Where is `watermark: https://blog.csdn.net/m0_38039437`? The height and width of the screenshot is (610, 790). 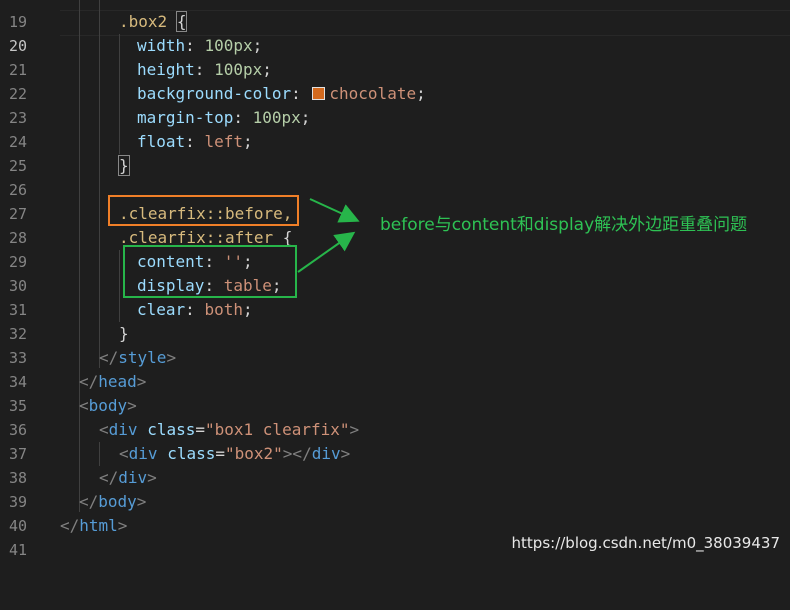 watermark: https://blog.csdn.net/m0_38039437 is located at coordinates (645, 543).